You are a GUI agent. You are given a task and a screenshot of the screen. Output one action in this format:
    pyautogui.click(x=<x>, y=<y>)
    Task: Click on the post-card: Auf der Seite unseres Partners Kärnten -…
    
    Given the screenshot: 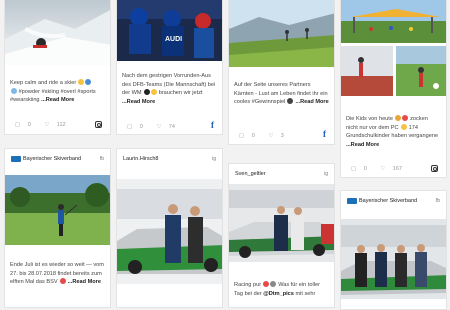 What is the action you would take?
    pyautogui.click(x=281, y=72)
    